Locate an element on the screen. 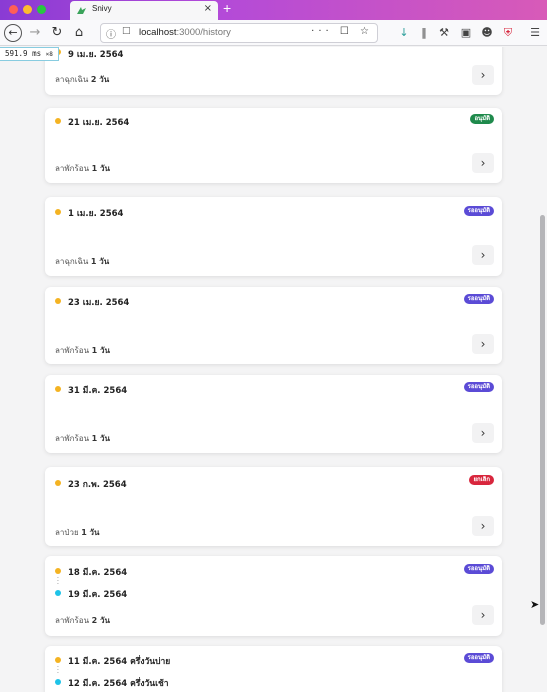  page-scrollbar is located at coordinates (542, 420).